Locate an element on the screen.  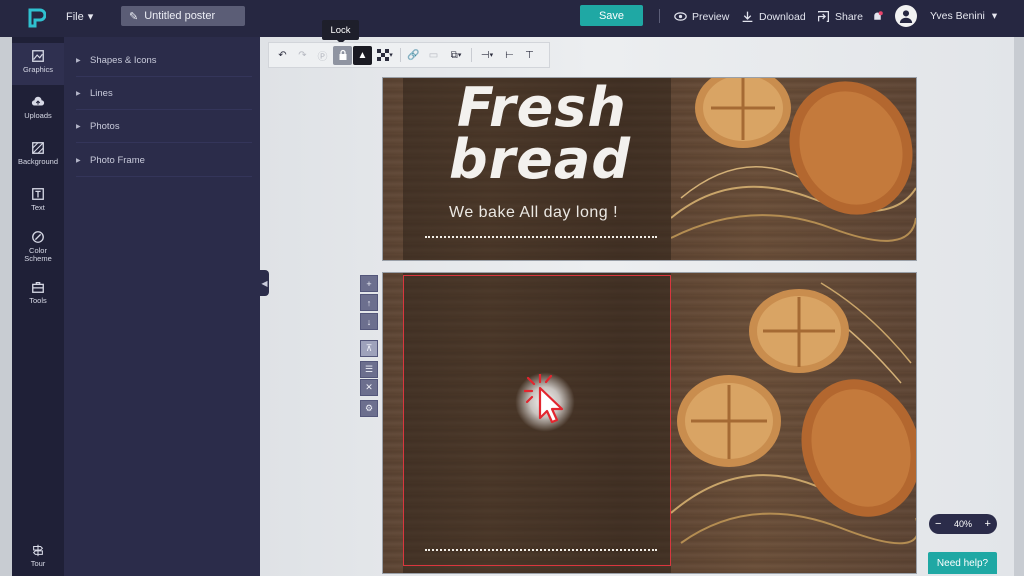
document-title: Untitled poster is located at coordinates (180, 16).